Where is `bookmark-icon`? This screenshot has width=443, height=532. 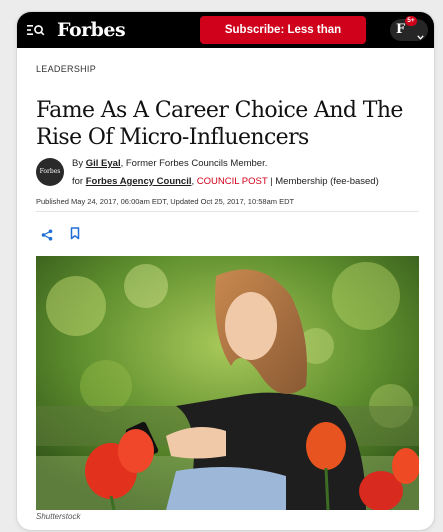
bookmark-icon is located at coordinates (75, 236).